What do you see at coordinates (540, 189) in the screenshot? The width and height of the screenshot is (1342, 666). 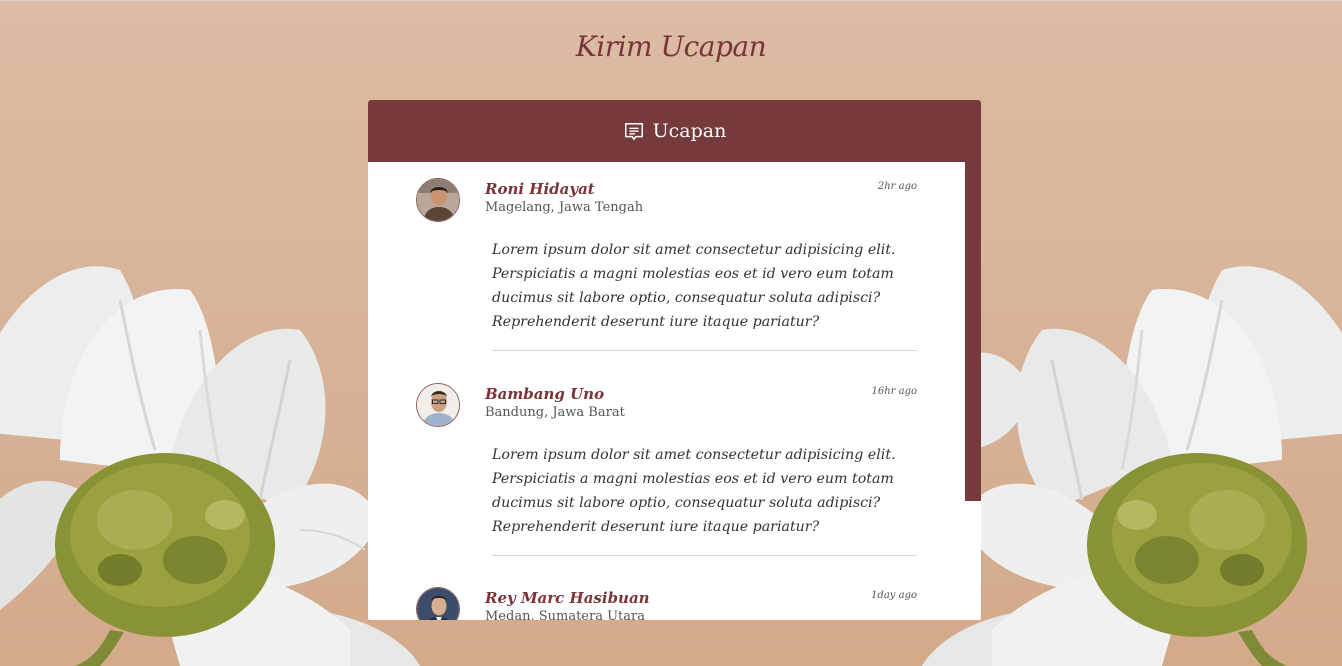 I see `comment-author: Roni Hidayat` at bounding box center [540, 189].